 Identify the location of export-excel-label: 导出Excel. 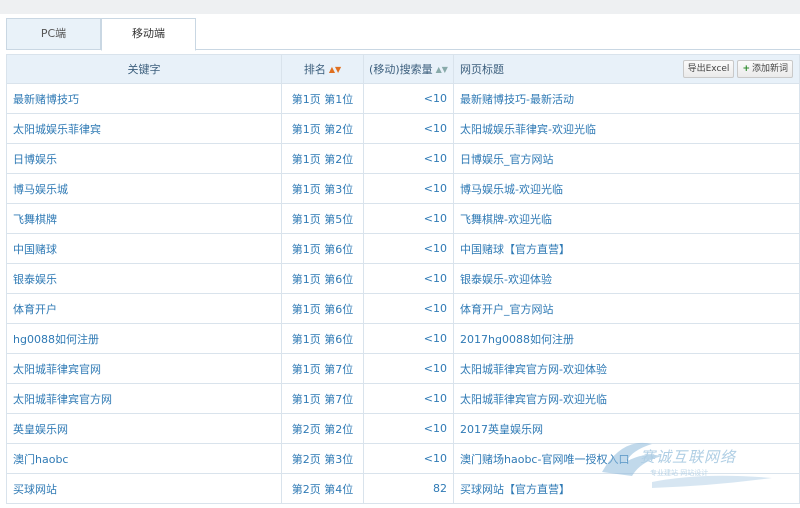
(708, 69).